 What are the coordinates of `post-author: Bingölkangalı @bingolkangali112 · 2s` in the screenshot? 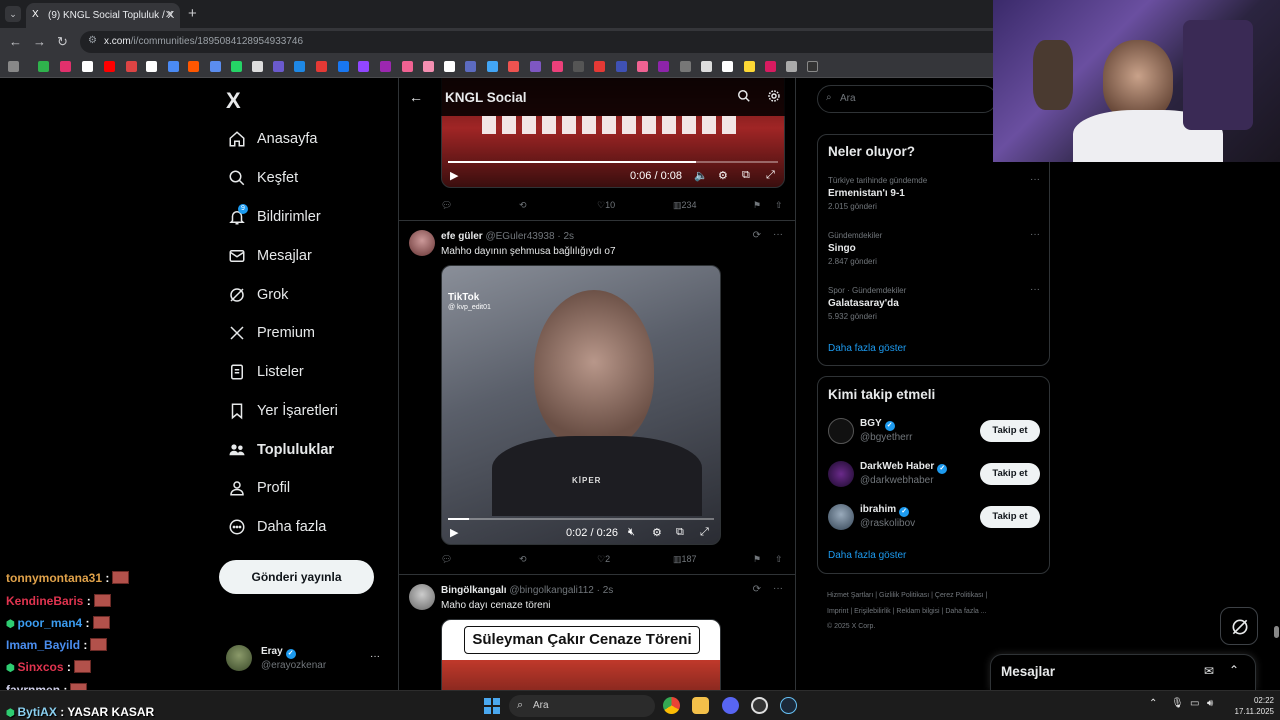 It's located at (527, 590).